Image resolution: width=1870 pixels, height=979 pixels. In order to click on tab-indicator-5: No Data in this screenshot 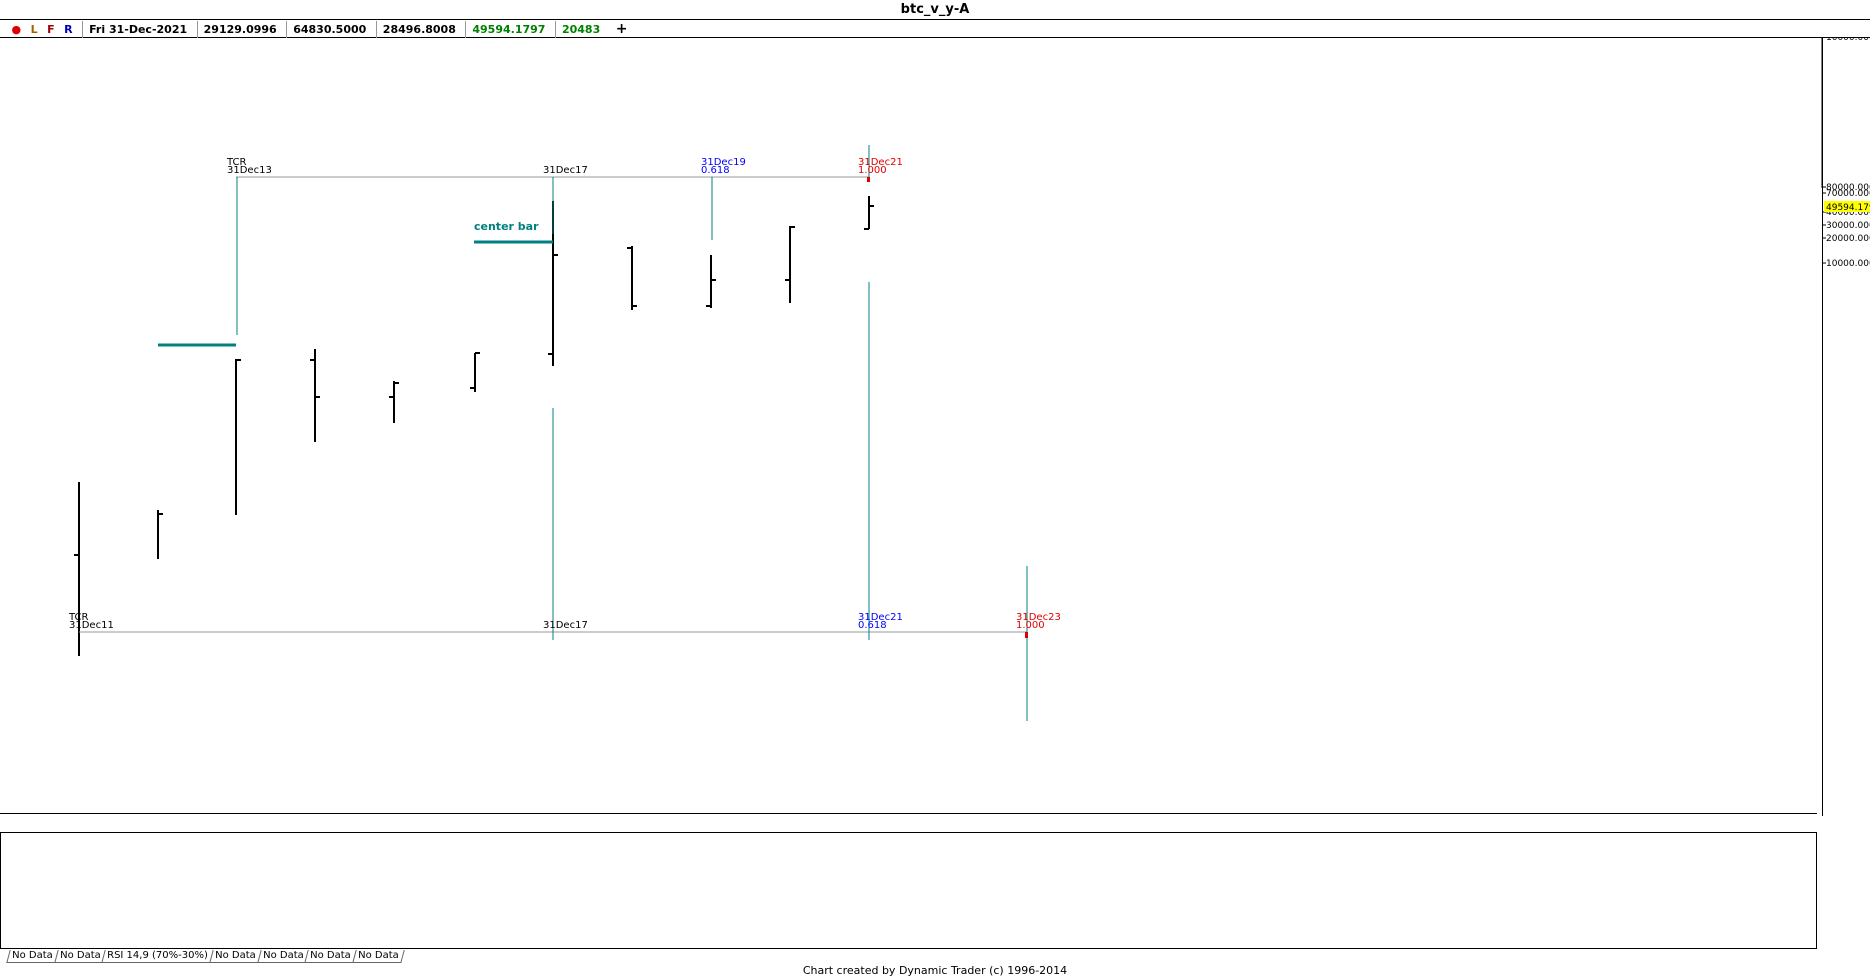, I will do `click(283, 956)`.